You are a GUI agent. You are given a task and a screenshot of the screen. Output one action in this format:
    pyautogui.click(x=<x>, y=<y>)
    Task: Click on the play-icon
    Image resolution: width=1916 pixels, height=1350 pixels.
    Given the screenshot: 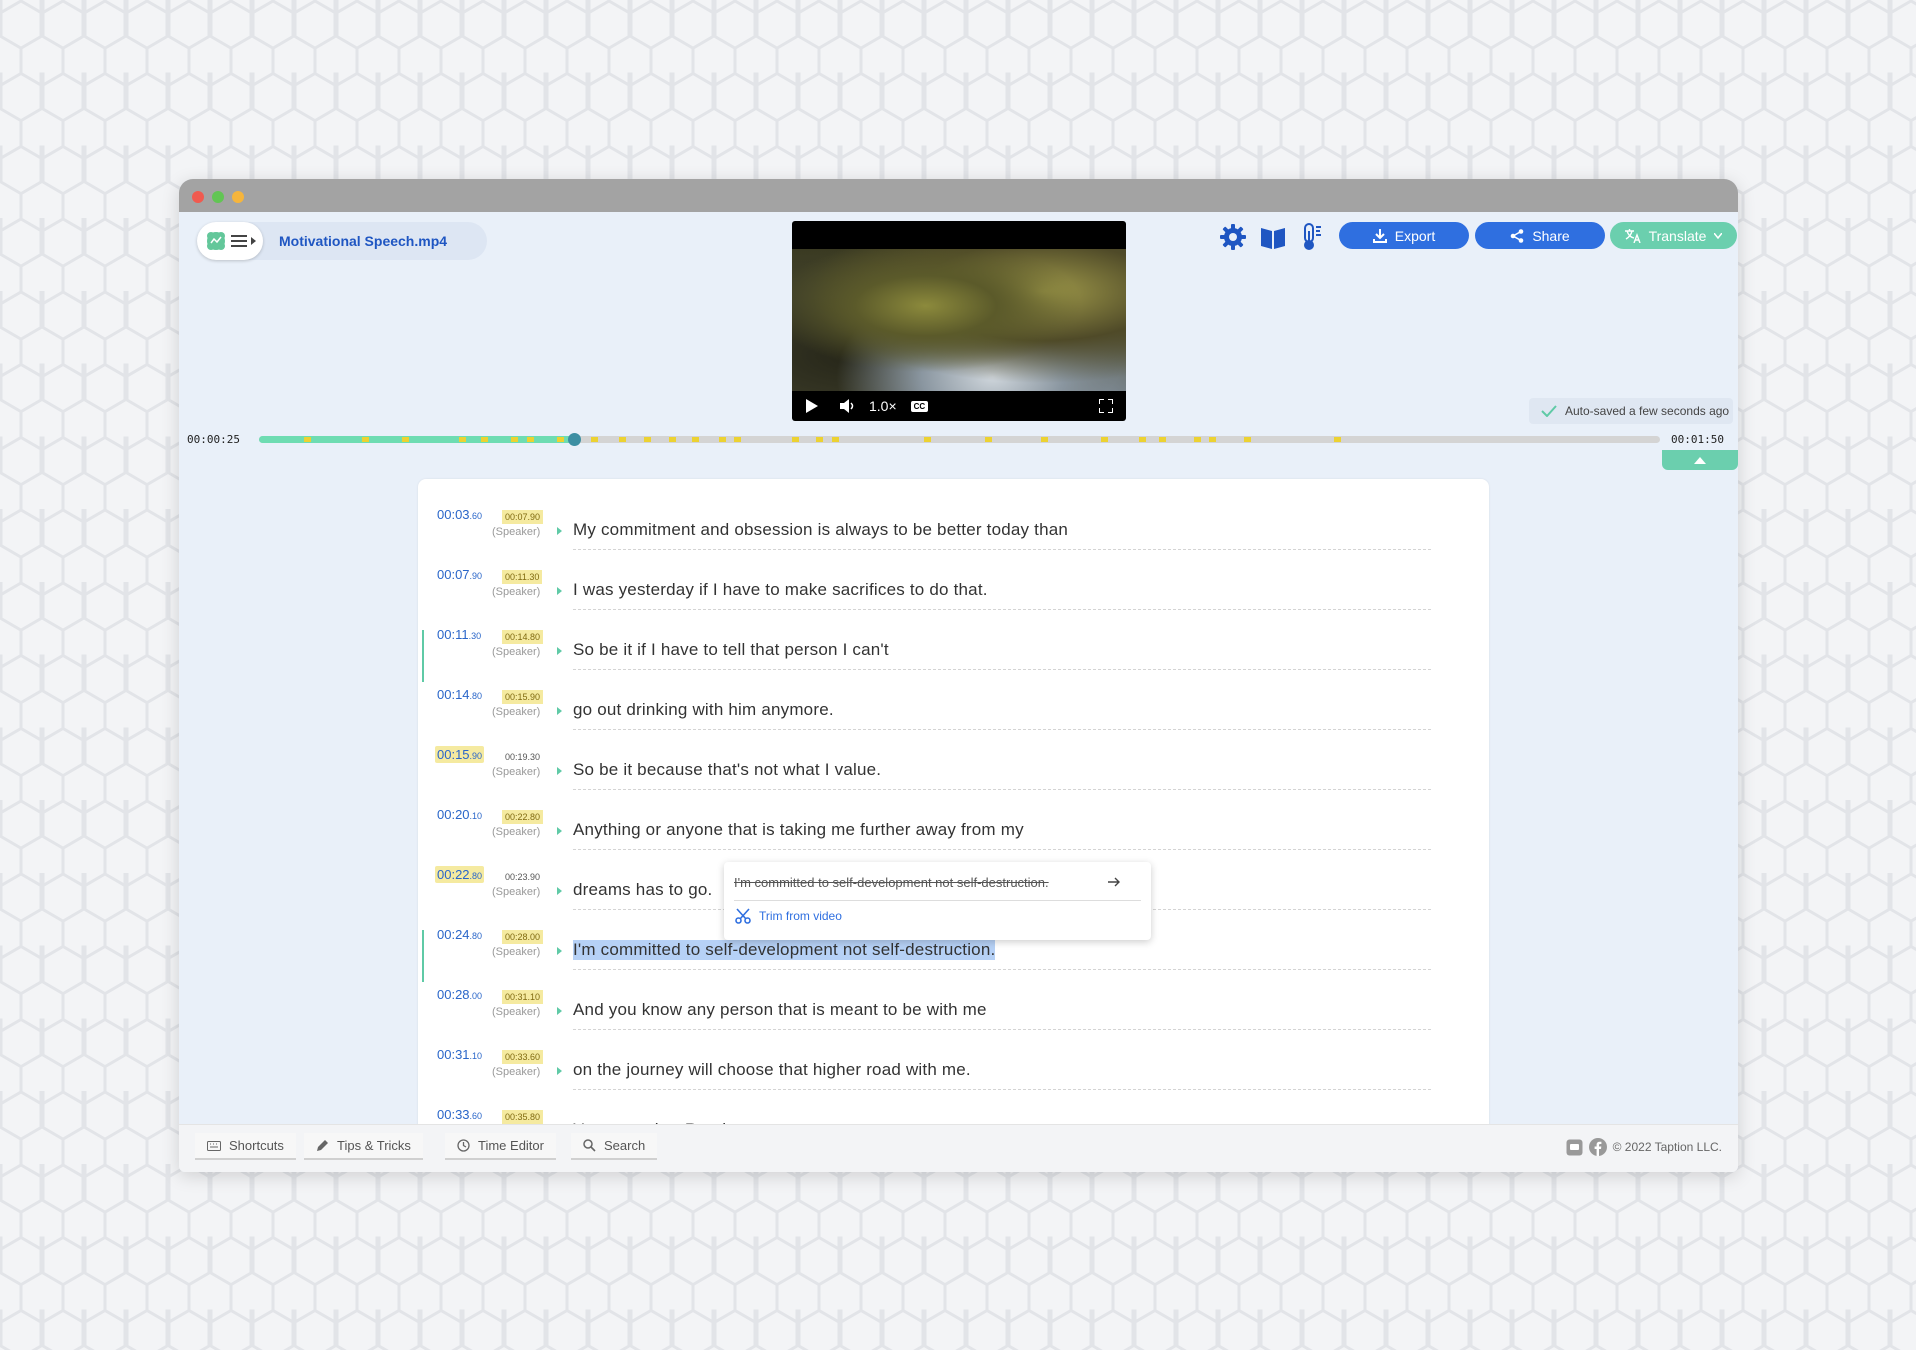 What is the action you would take?
    pyautogui.click(x=812, y=406)
    